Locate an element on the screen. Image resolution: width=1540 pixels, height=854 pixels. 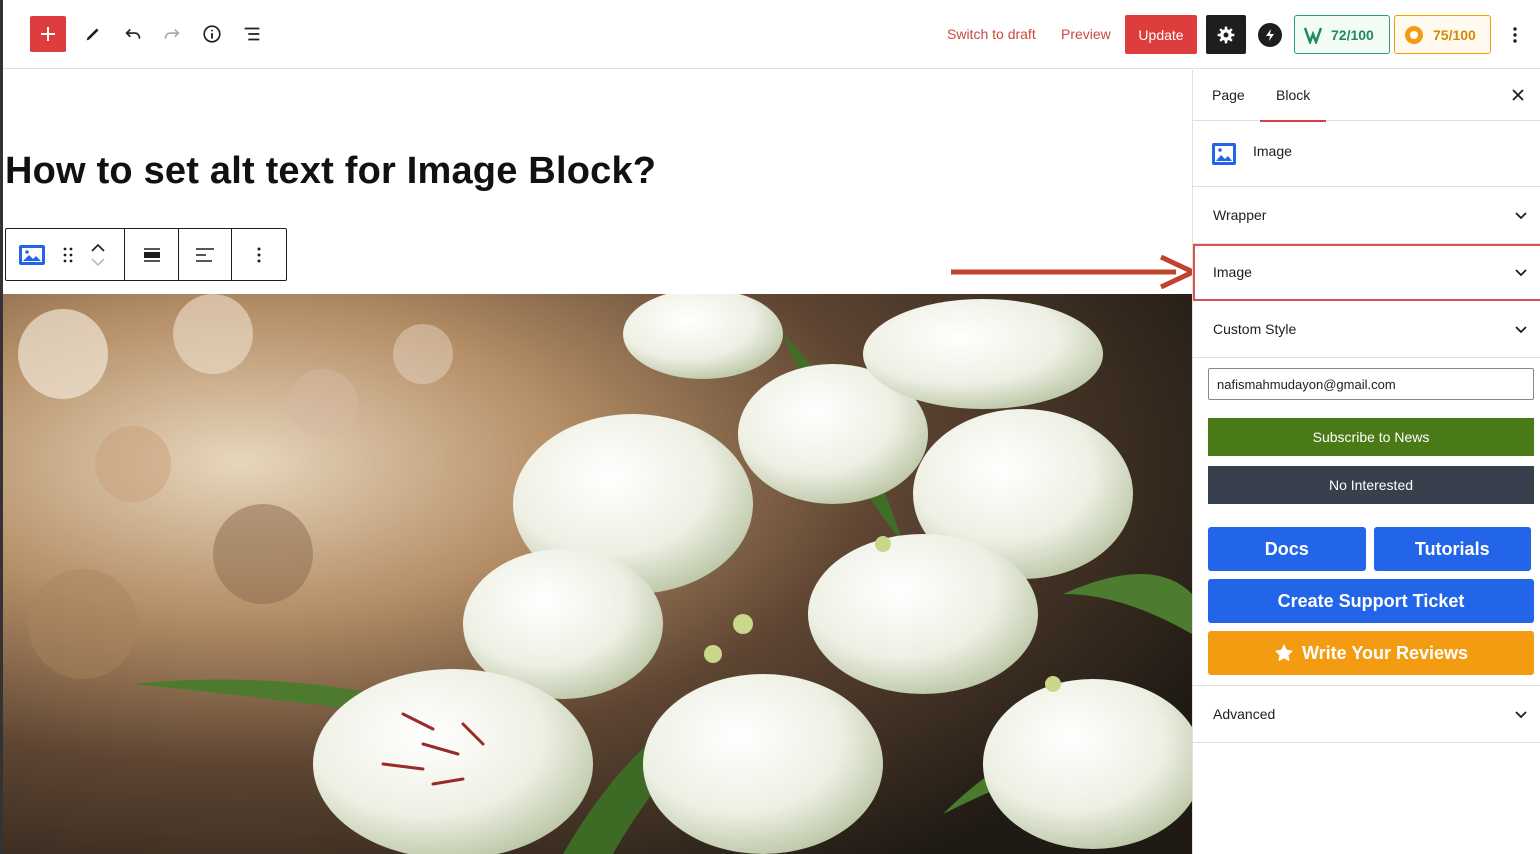
edit-tool-button is located at coordinates (93, 34).